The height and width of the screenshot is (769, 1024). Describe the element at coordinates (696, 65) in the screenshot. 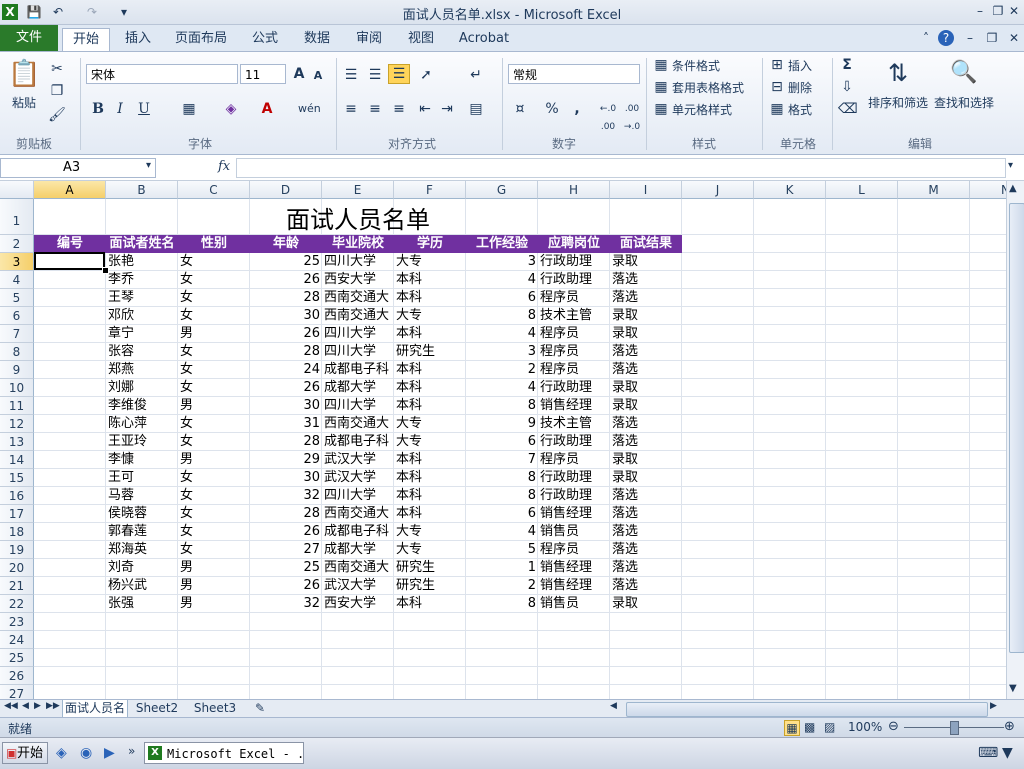

I see `conditional-format-button: 条件格式` at that location.